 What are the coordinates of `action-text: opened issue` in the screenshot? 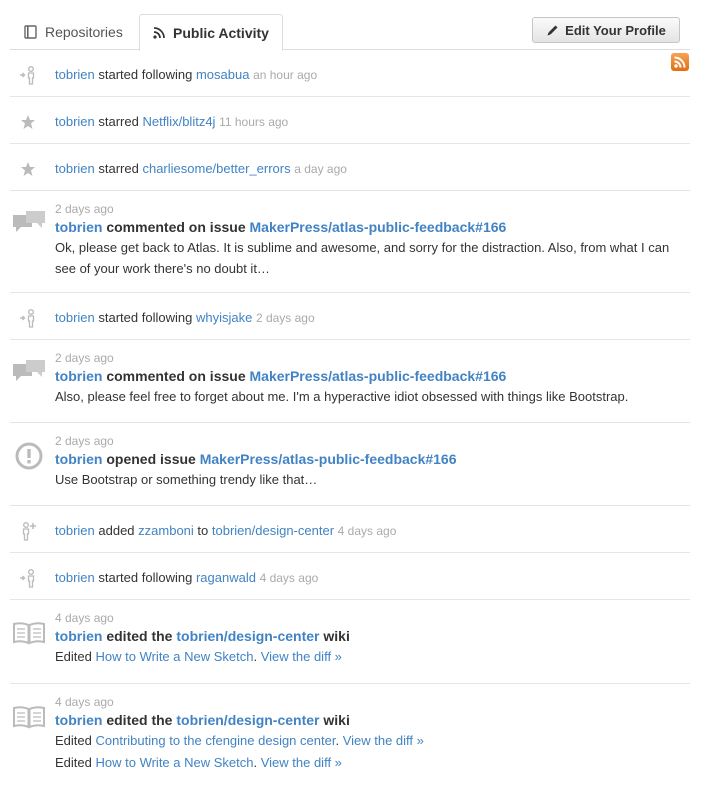 It's located at (151, 459).